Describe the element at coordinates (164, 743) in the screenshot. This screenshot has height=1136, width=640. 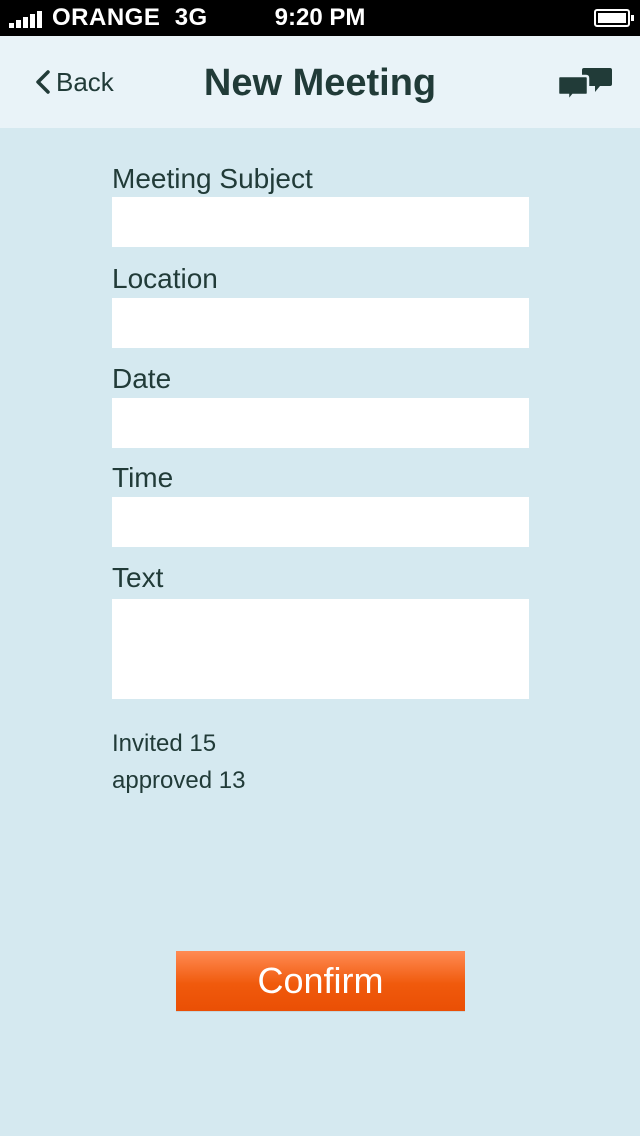
I see `invited-count: Invited 15` at that location.